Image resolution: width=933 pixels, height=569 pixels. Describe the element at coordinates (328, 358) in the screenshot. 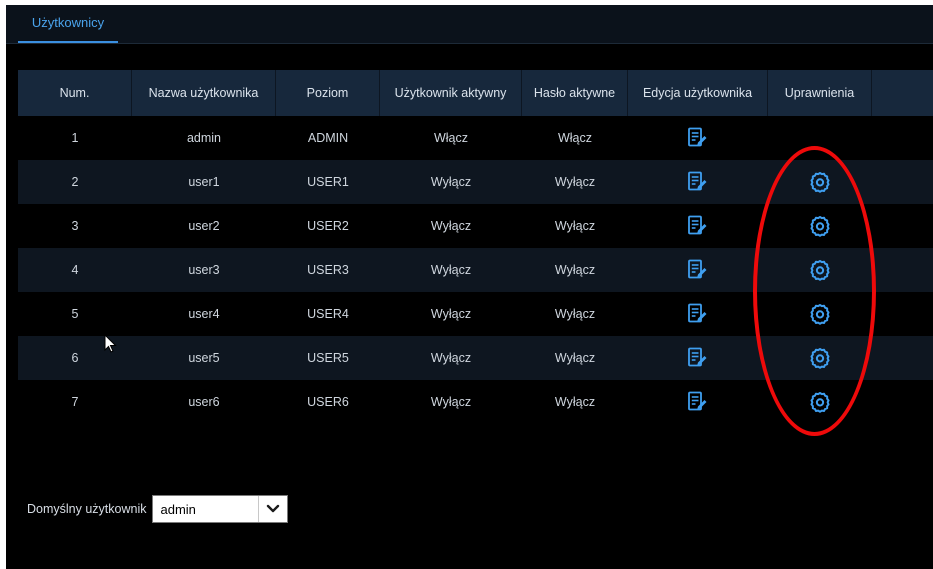

I see `cell-level: USER5` at that location.